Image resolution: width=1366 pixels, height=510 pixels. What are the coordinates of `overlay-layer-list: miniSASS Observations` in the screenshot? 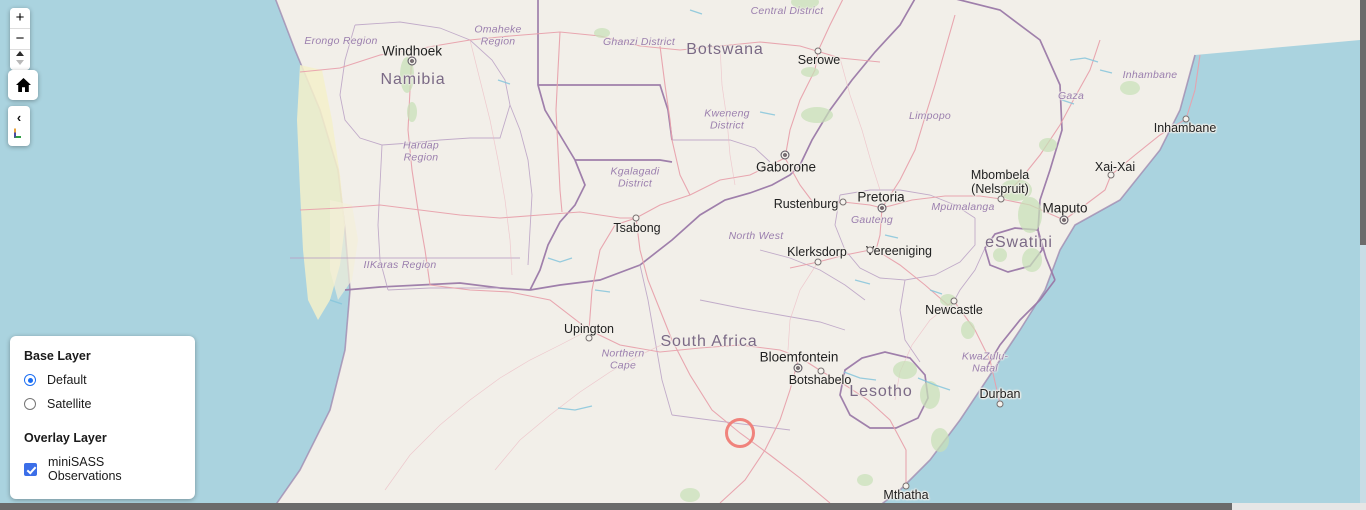 It's located at (102, 469).